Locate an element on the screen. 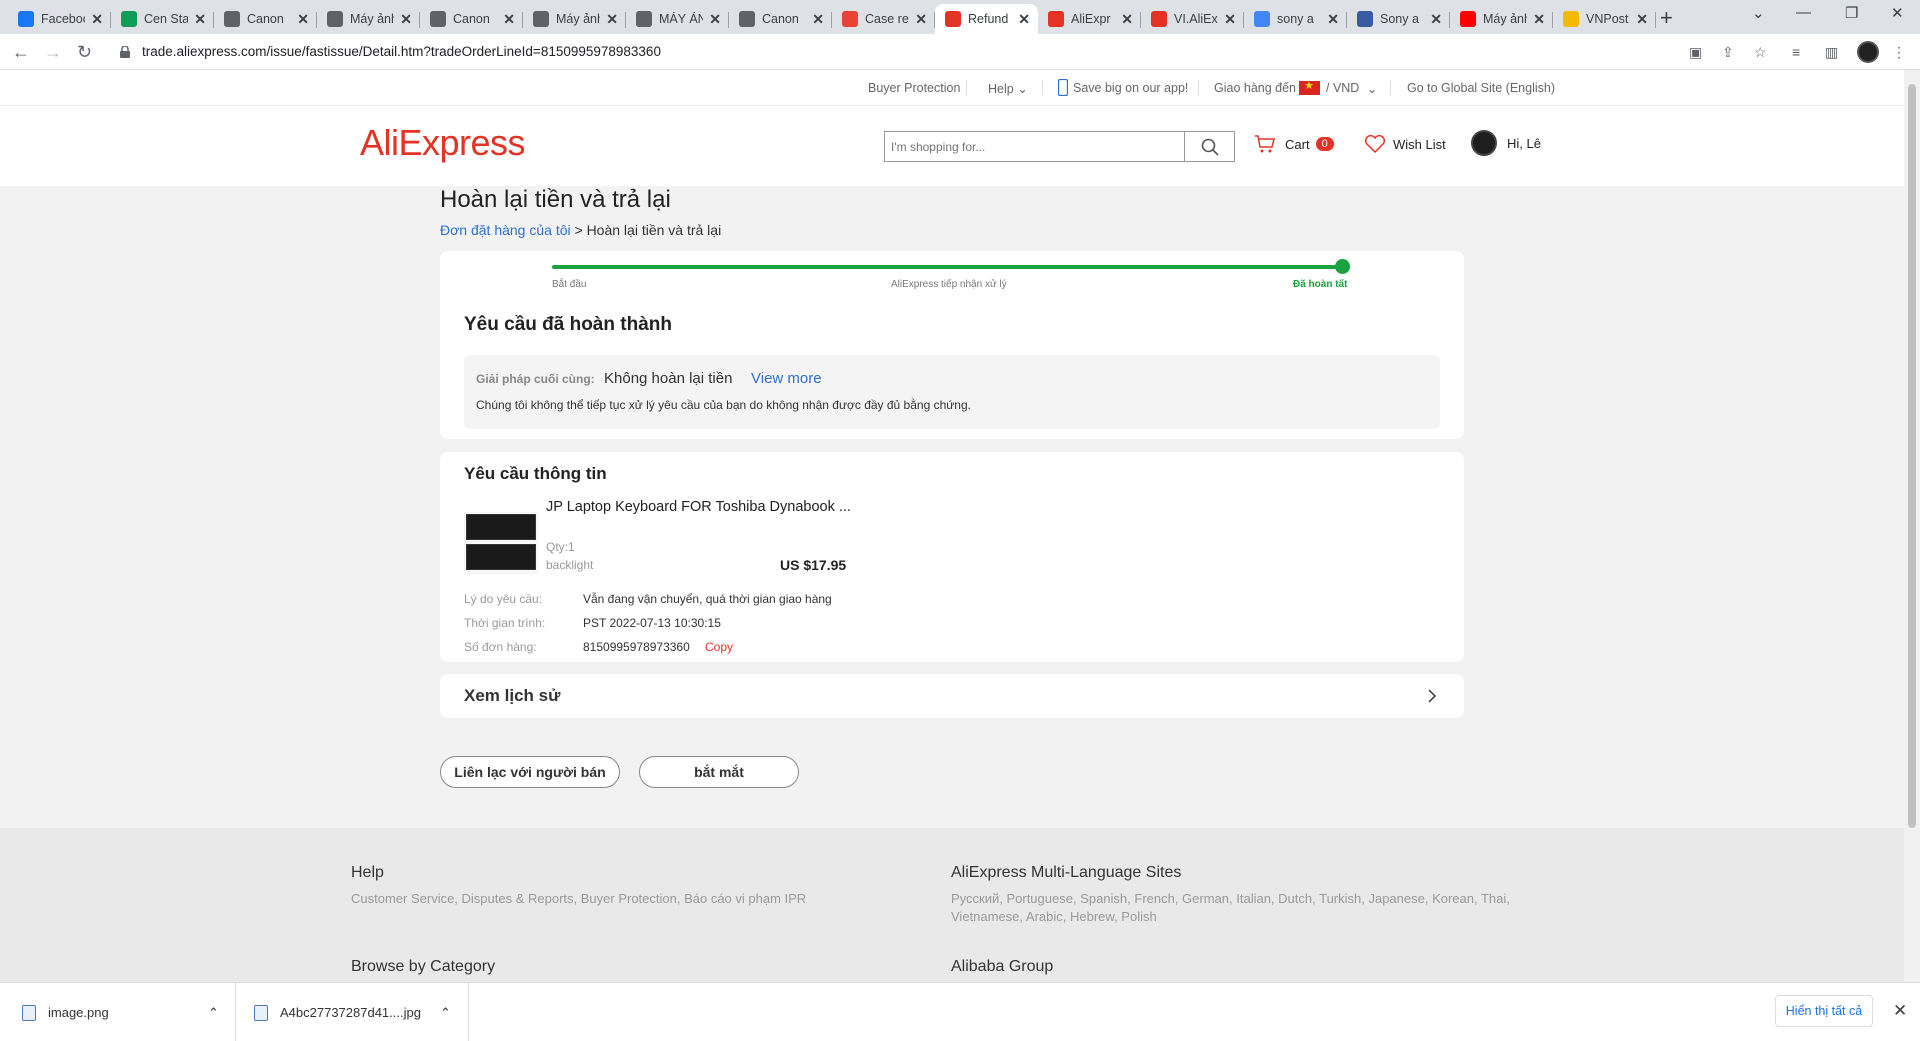 The image size is (1920, 1041). browser-tab: Case re ✕ is located at coordinates (883, 19).